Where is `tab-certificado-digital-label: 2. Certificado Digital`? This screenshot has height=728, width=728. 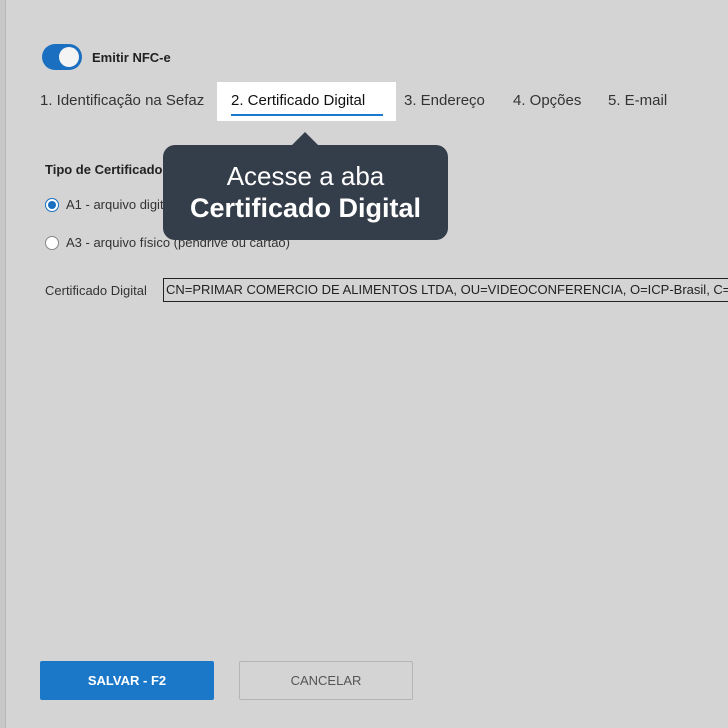 tab-certificado-digital-label: 2. Certificado Digital is located at coordinates (298, 100).